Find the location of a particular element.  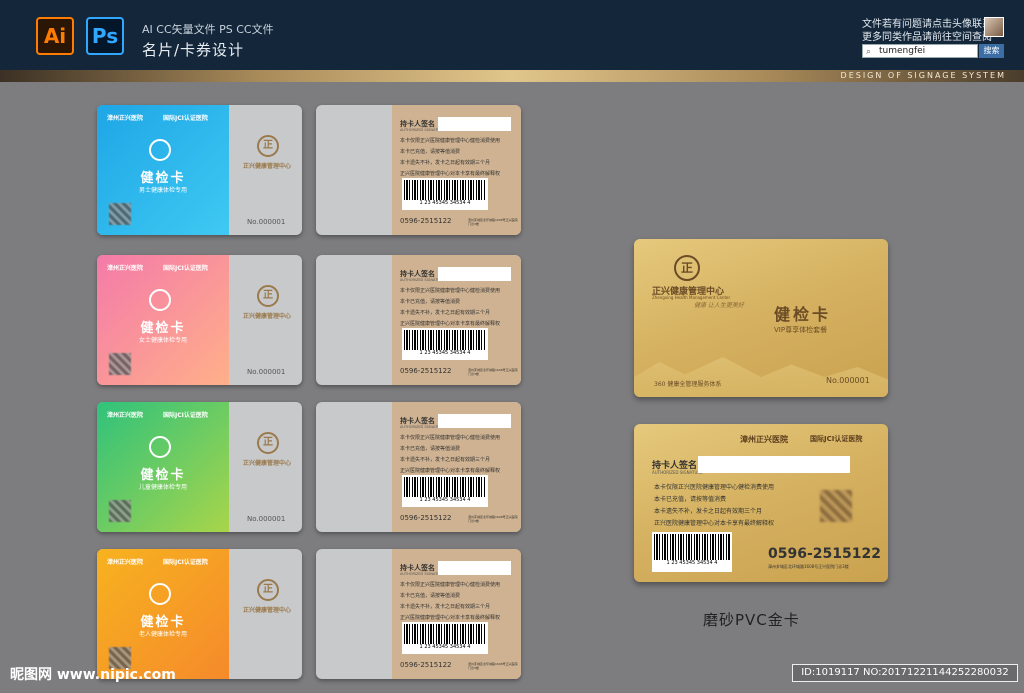

search-icon: ⌕ is located at coordinates (869, 52).